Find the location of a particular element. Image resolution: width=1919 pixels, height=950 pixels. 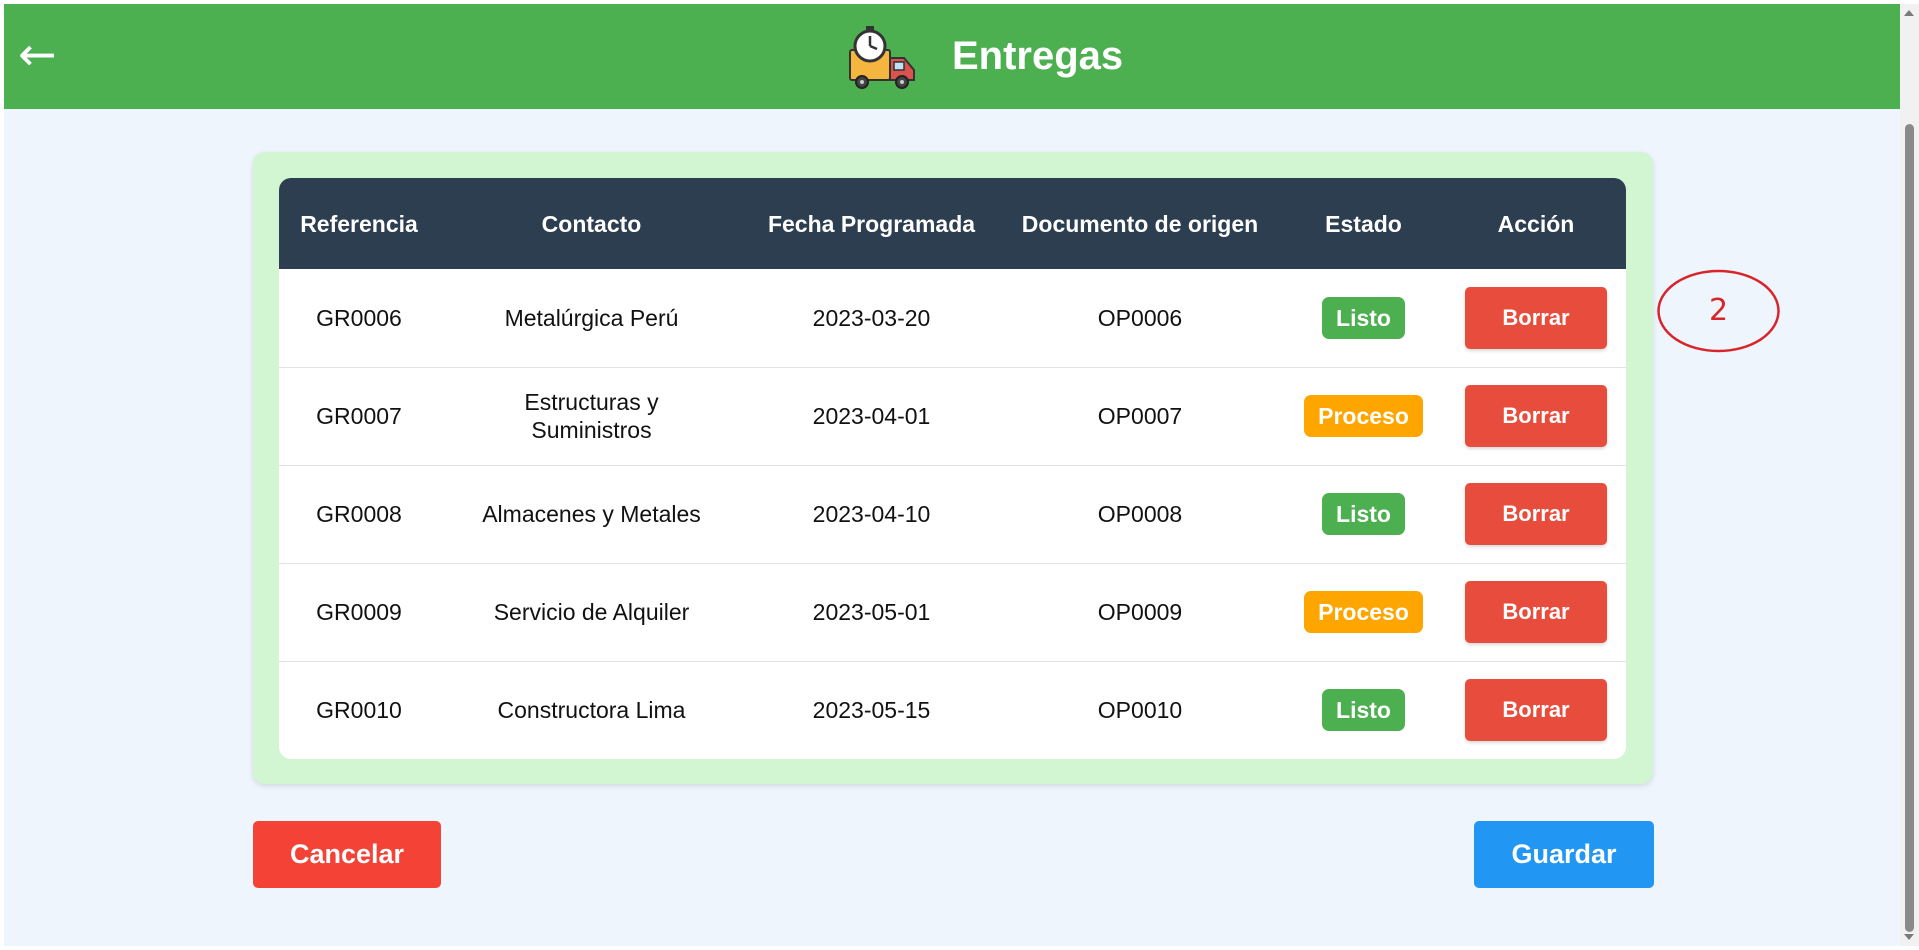

cell-referencia: GR0009 is located at coordinates (359, 612).